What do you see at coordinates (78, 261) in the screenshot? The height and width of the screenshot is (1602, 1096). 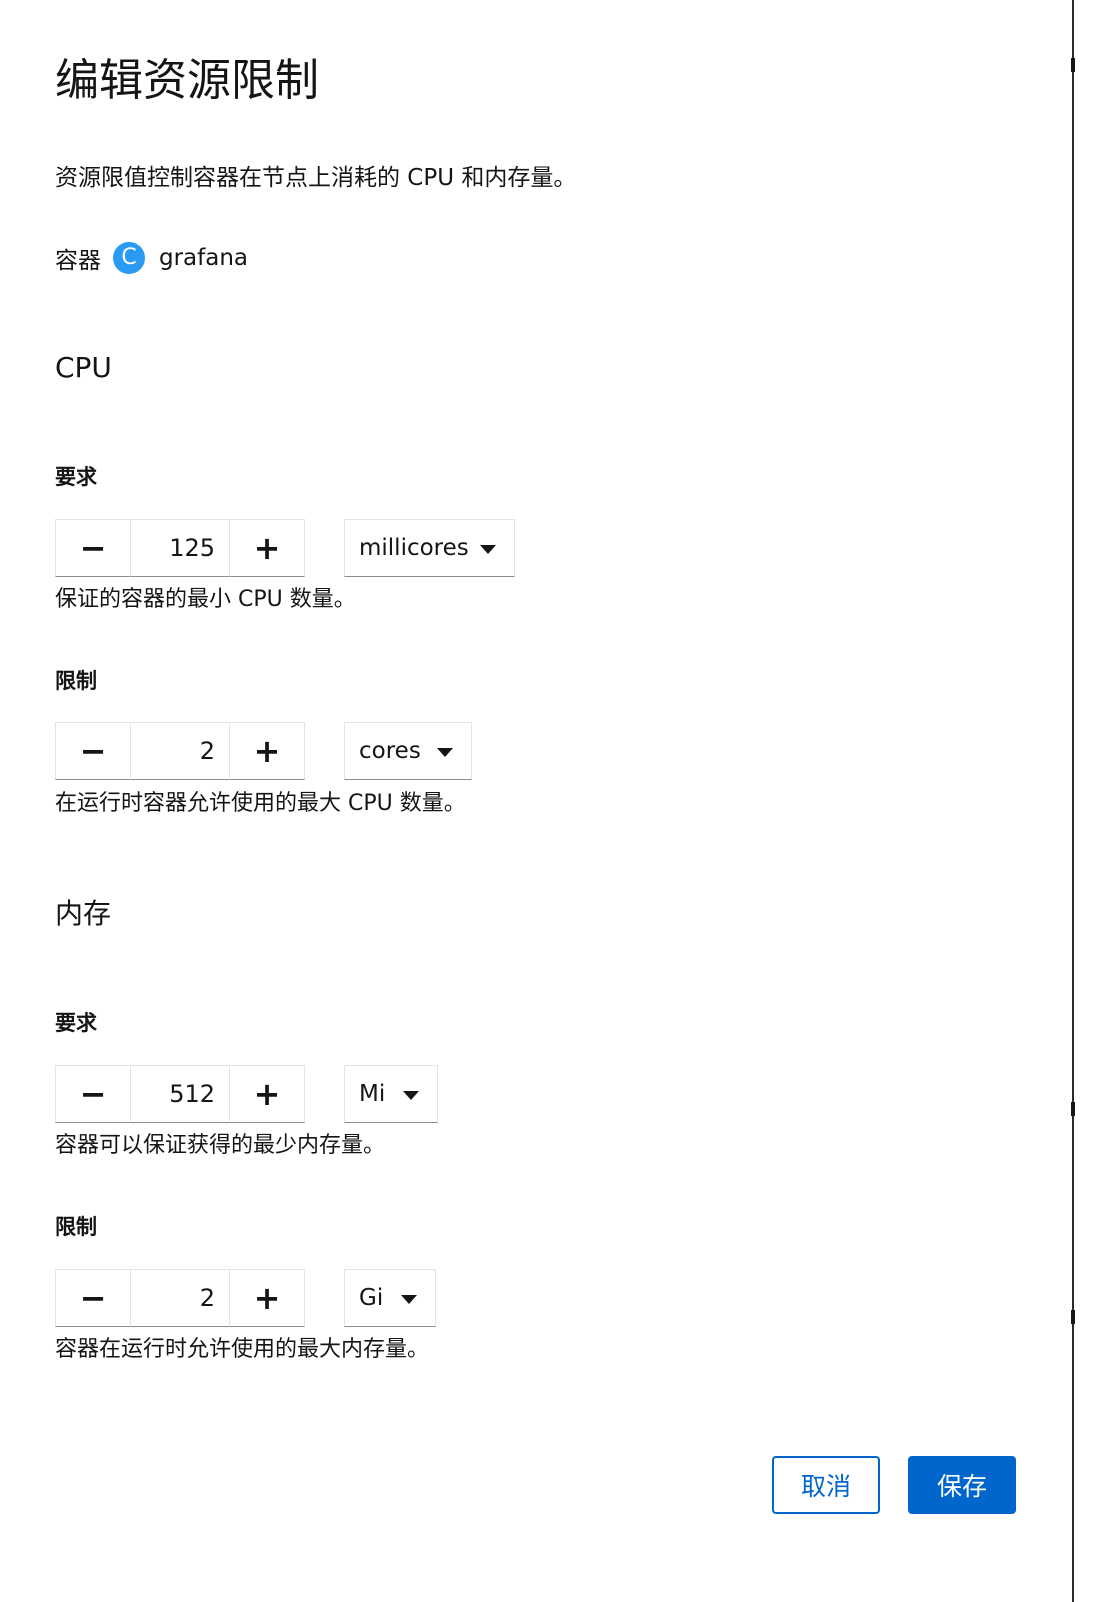 I see `container-label: 容器` at bounding box center [78, 261].